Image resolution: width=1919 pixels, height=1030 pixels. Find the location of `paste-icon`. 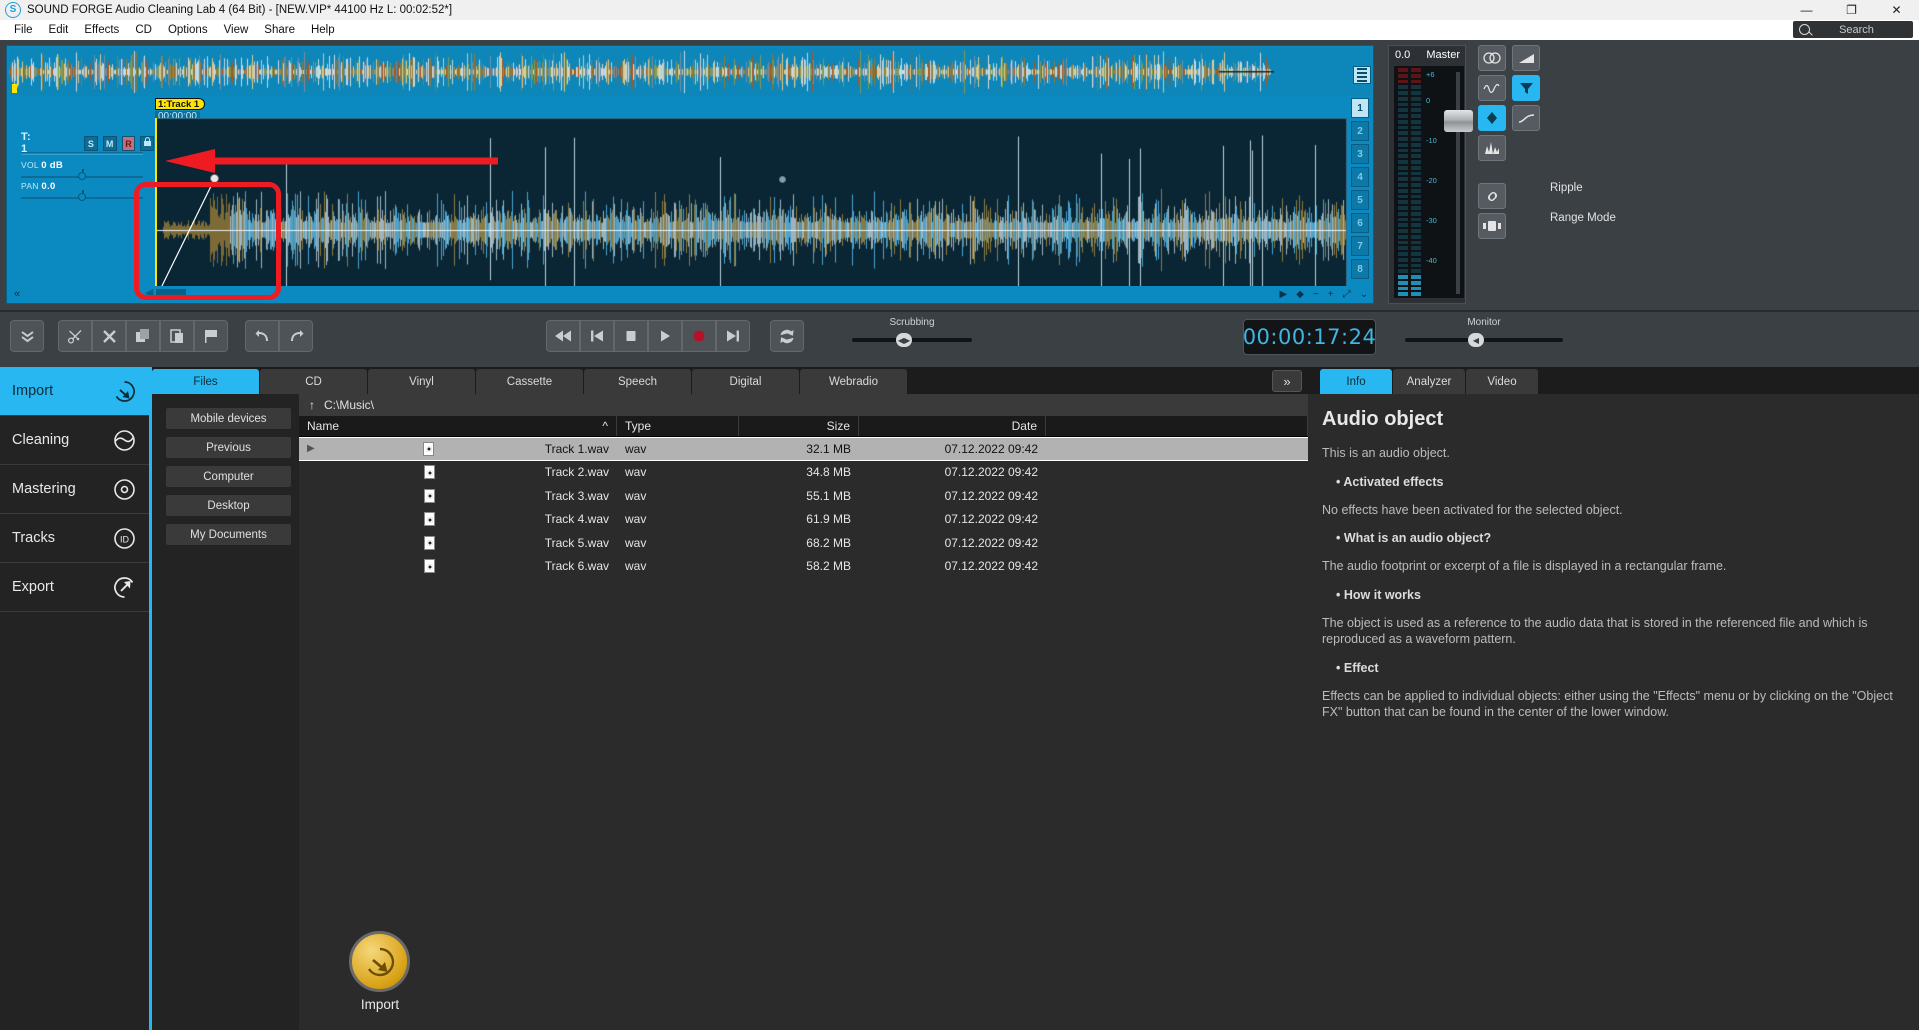

paste-icon is located at coordinates (177, 336).